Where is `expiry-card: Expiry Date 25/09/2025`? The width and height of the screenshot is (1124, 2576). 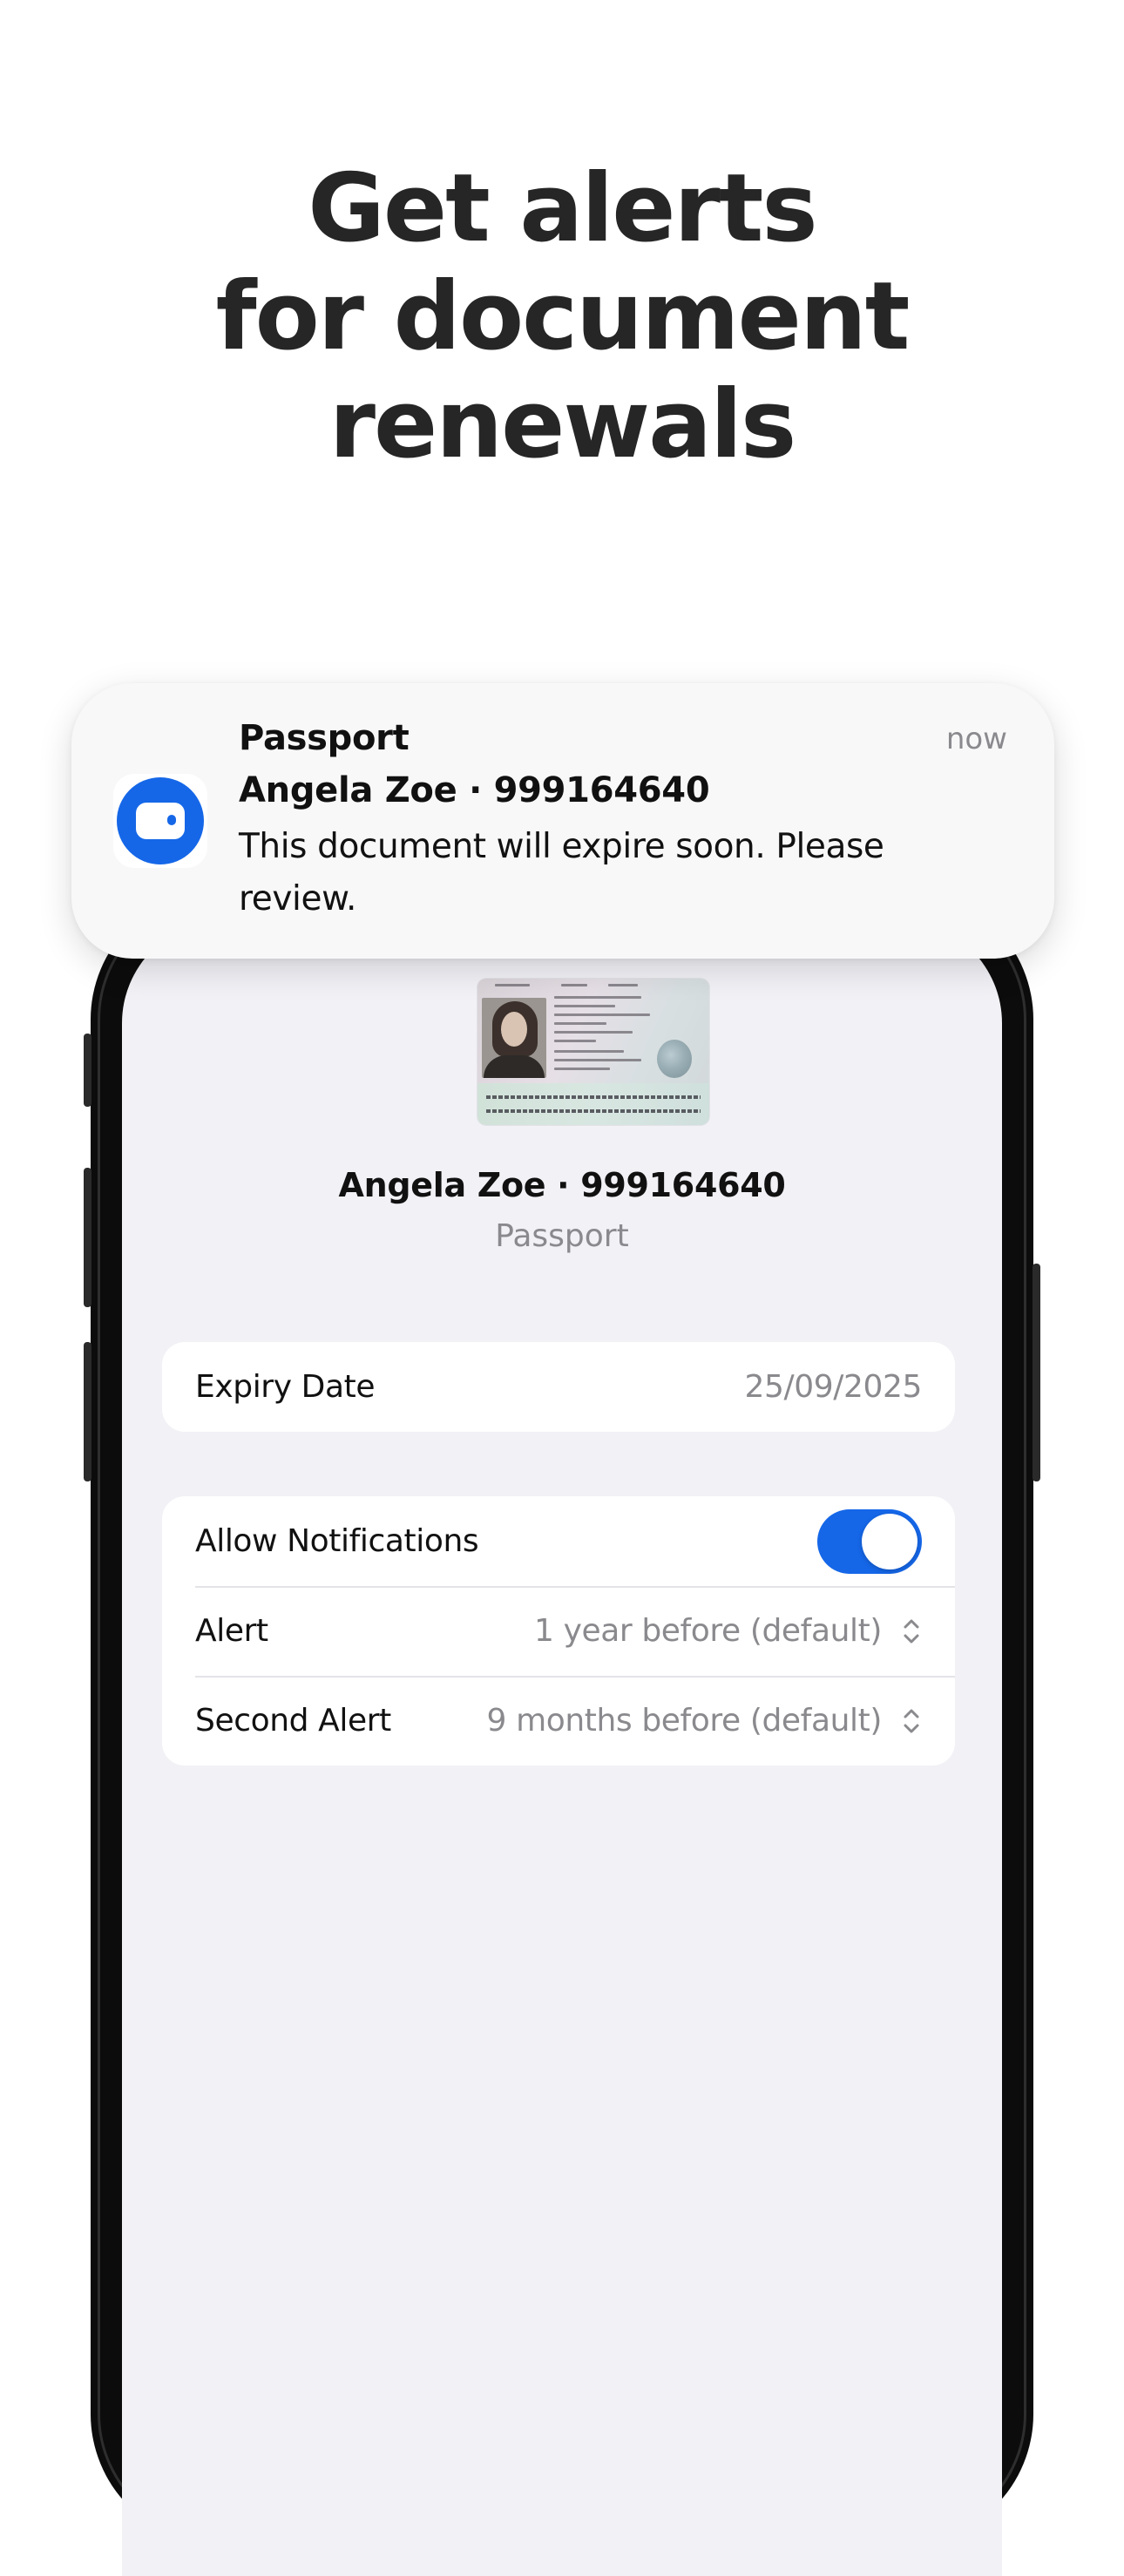
expiry-card: Expiry Date 25/09/2025 is located at coordinates (558, 1387).